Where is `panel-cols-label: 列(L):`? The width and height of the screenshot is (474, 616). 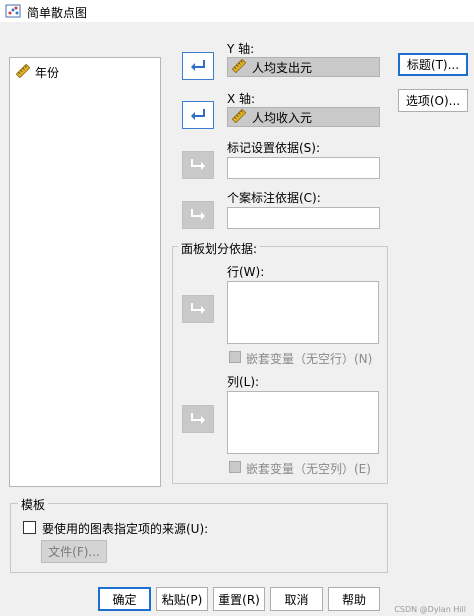 panel-cols-label: 列(L): is located at coordinates (243, 382).